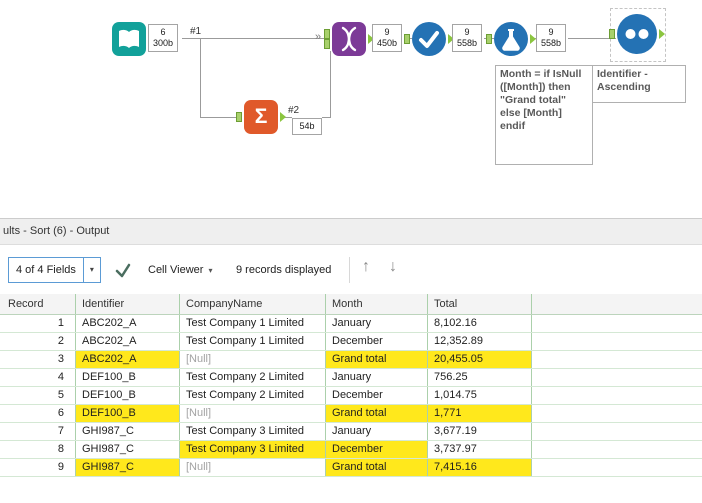 The height and width of the screenshot is (503, 702). Describe the element at coordinates (176, 270) in the screenshot. I see `cell-viewer-label: Cell Viewer` at that location.